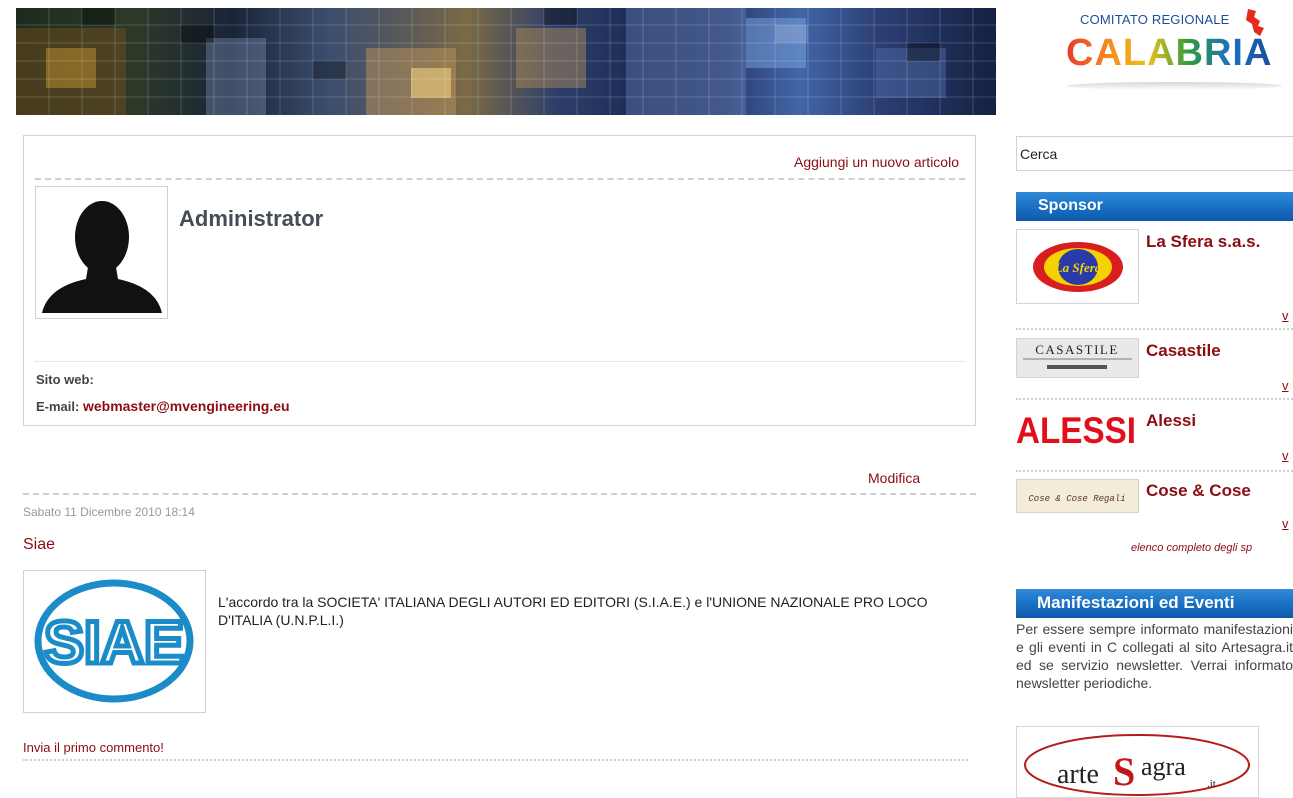  Describe the element at coordinates (39, 545) in the screenshot. I see `article-title-link: Siae` at that location.